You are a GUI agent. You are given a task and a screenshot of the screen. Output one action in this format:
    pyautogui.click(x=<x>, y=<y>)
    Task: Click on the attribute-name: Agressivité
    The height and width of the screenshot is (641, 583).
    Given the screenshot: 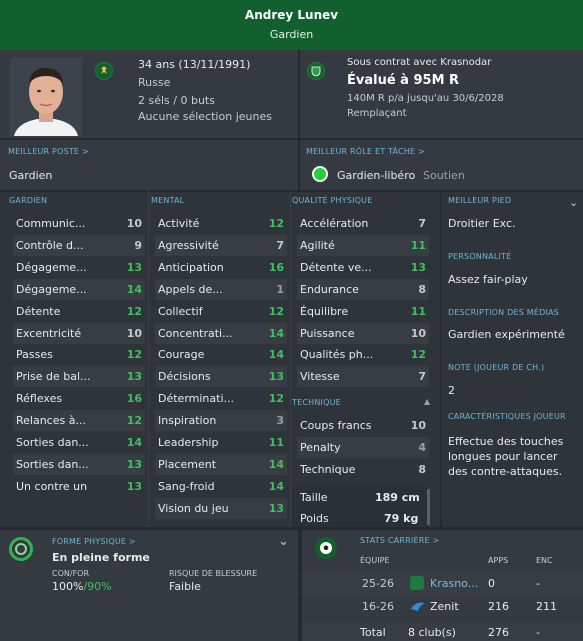 What is the action you would take?
    pyautogui.click(x=188, y=245)
    